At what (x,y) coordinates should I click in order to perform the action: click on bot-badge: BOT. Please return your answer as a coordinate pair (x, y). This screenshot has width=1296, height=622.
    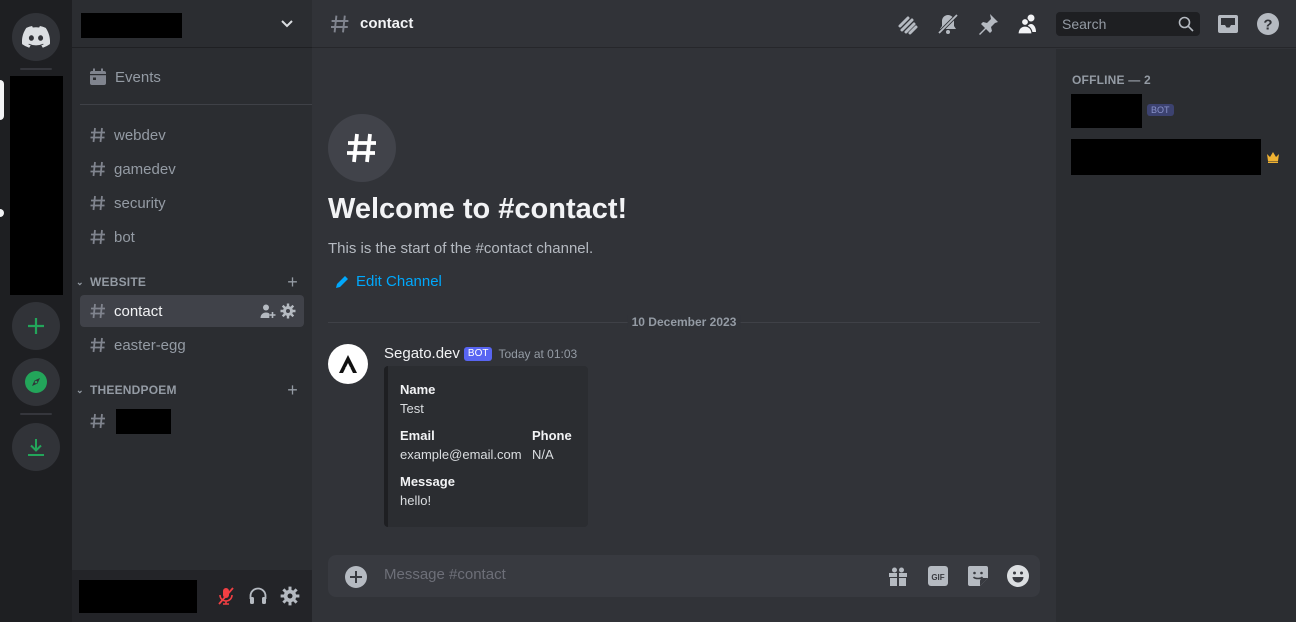
    Looking at the image, I should click on (478, 353).